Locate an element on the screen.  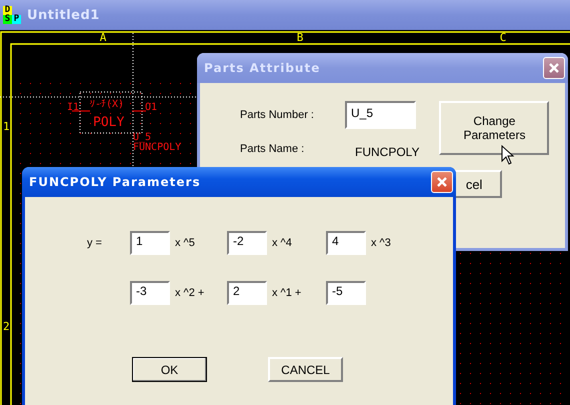
coefficient-field: -3 is located at coordinates (150, 293).